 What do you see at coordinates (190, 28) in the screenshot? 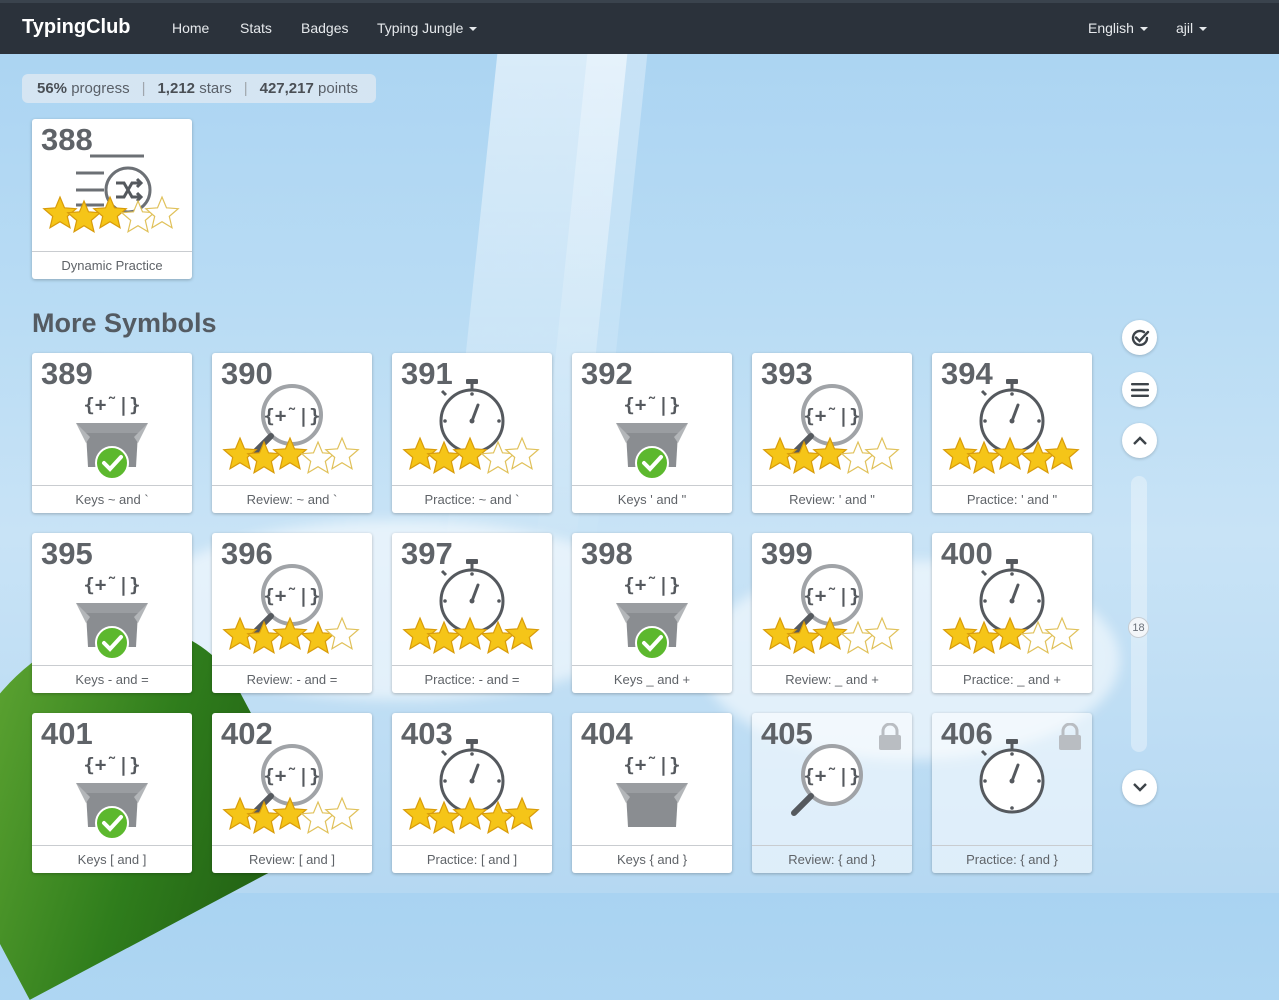
I see `nav-home: Home` at bounding box center [190, 28].